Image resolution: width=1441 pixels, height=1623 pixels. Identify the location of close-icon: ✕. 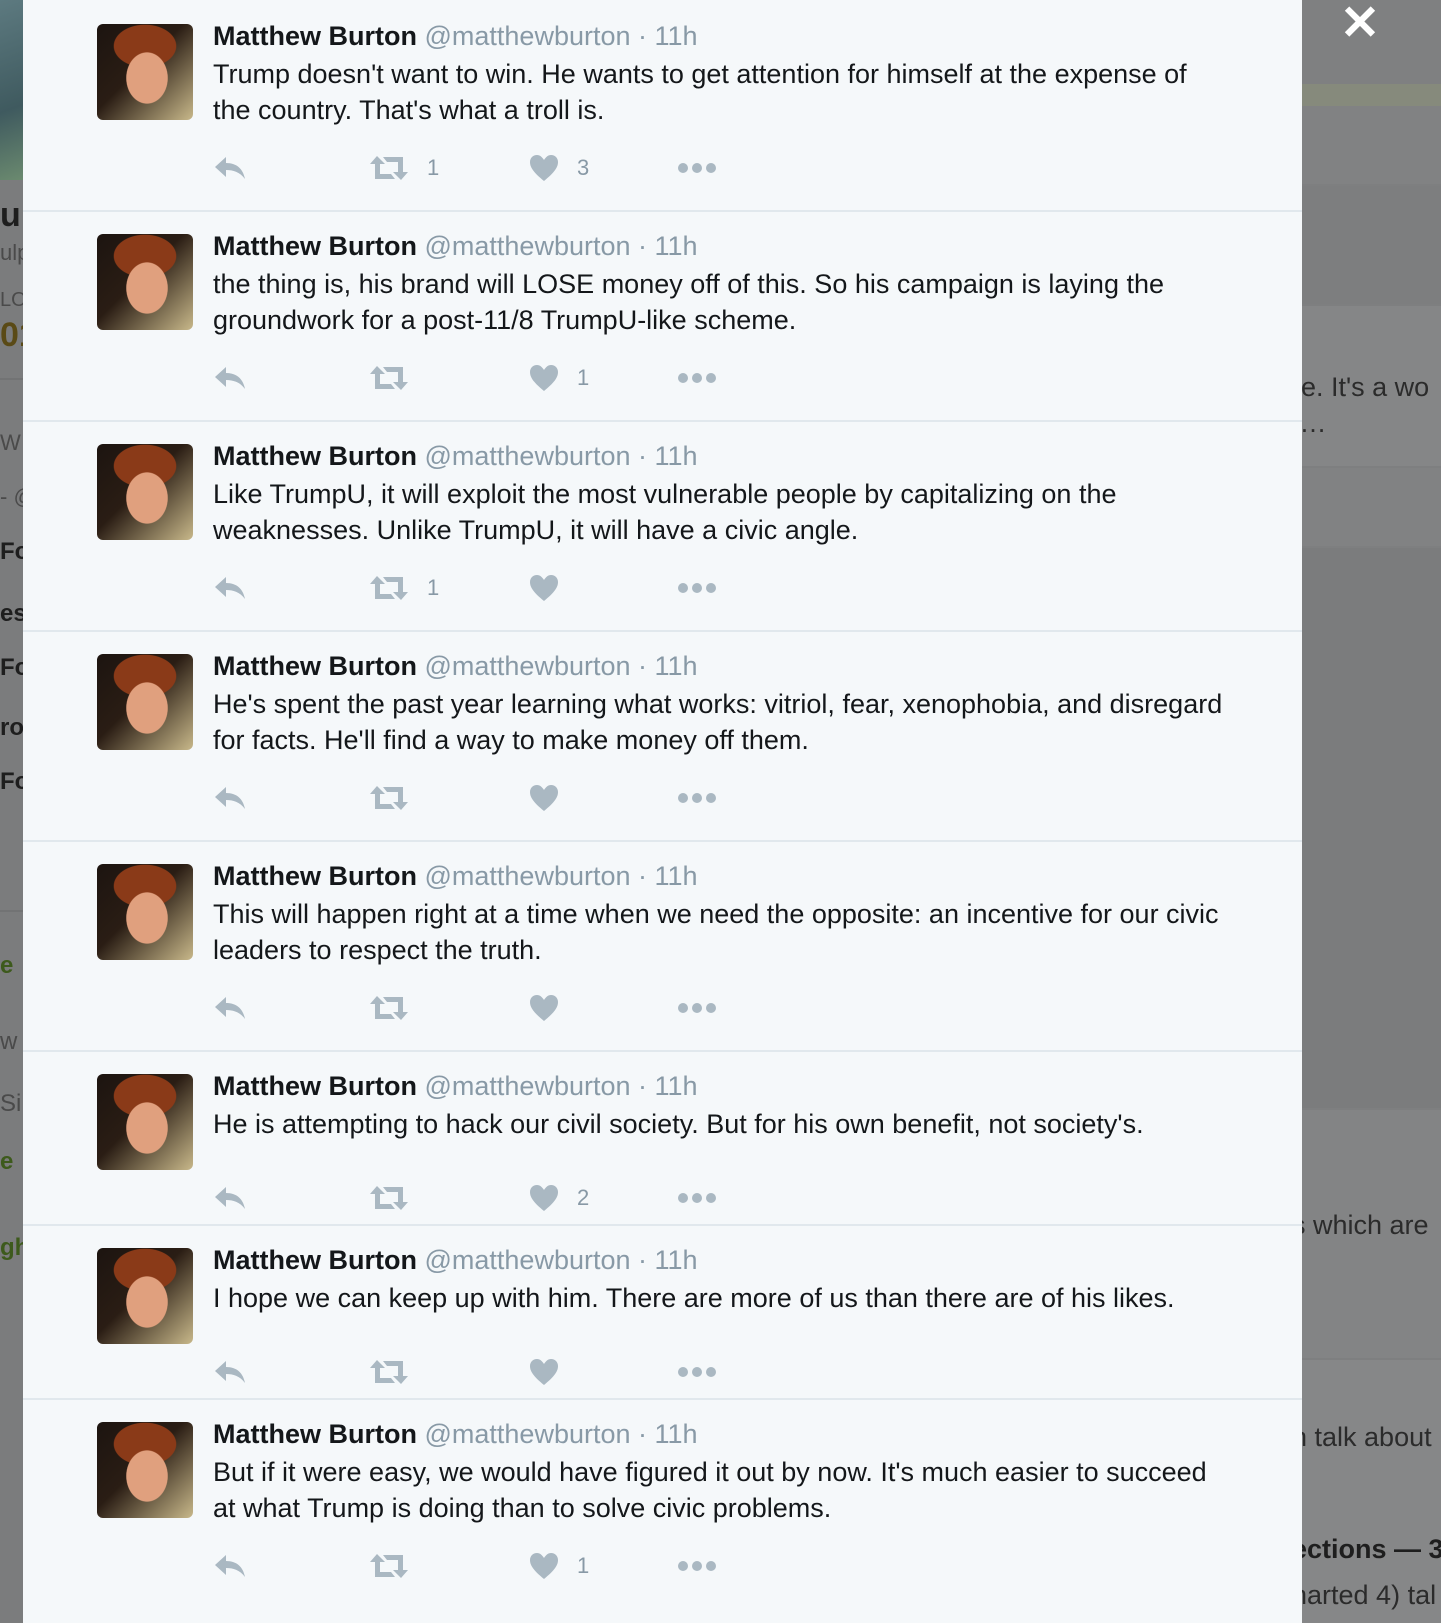
(1360, 24).